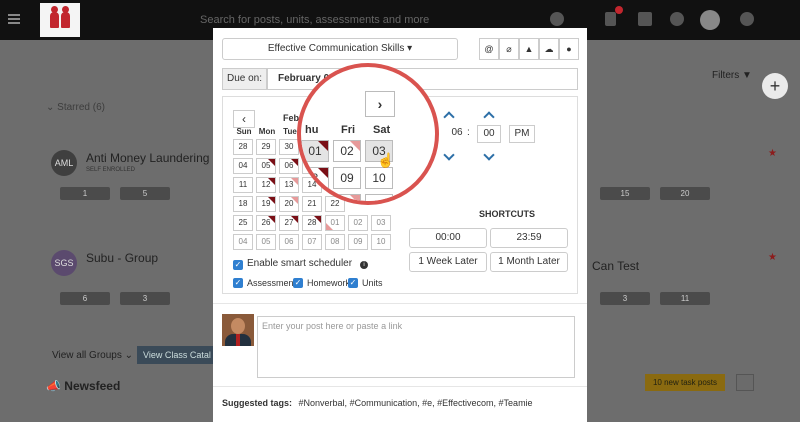 The height and width of the screenshot is (422, 800). I want to click on menu-icon, so click(14, 19).